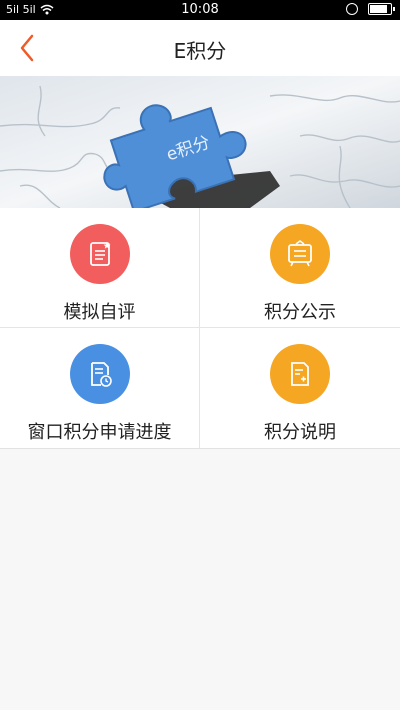  I want to click on menu-item-window-points-application-progress: 窗口积分申请进度, so click(100, 388).